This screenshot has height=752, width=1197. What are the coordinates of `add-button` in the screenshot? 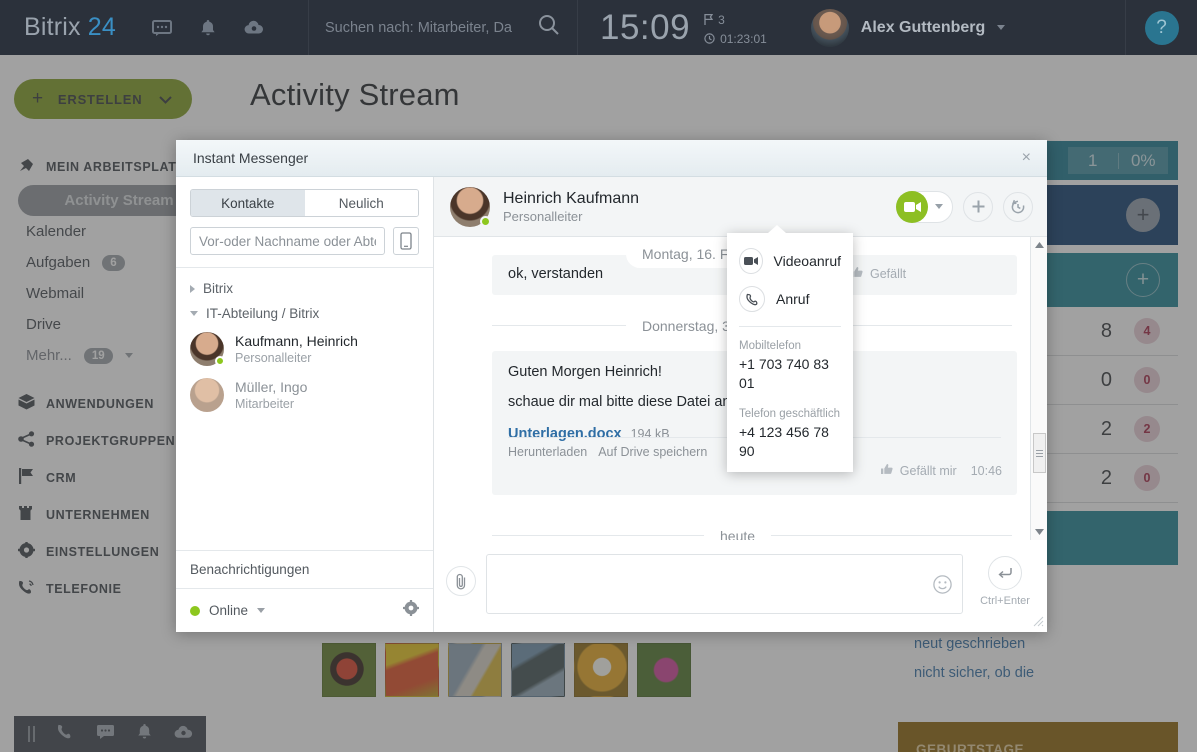 It's located at (978, 206).